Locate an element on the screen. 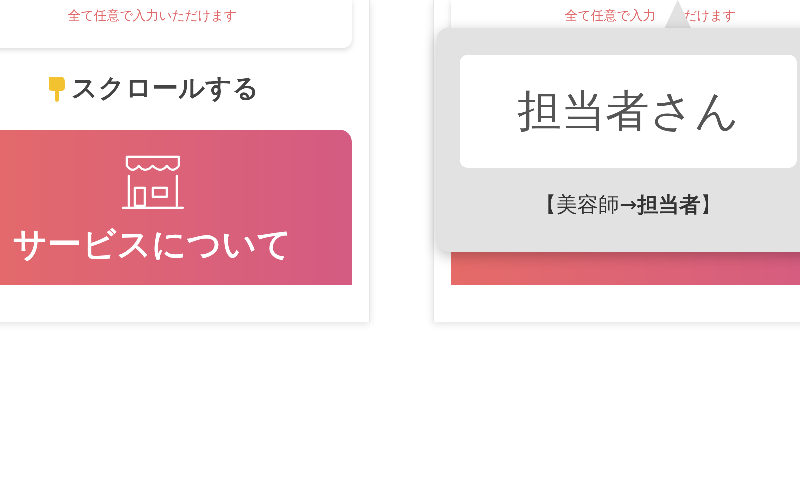 The image size is (800, 480). scroll-hint: スクロールする is located at coordinates (166, 89).